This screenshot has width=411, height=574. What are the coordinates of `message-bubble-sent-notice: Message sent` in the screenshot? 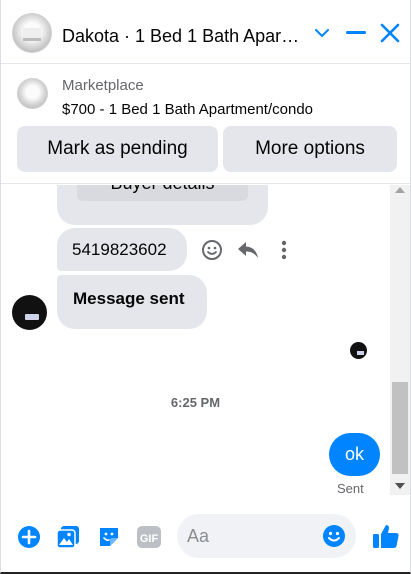 It's located at (132, 302).